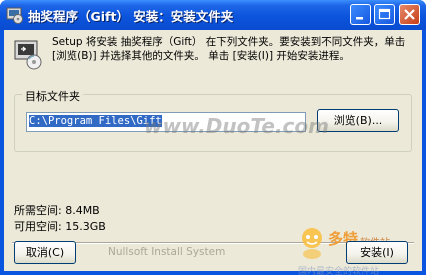 This screenshot has height=277, width=426. Describe the element at coordinates (57, 210) in the screenshot. I see `space-required: 所需空间: 8.4MB` at that location.